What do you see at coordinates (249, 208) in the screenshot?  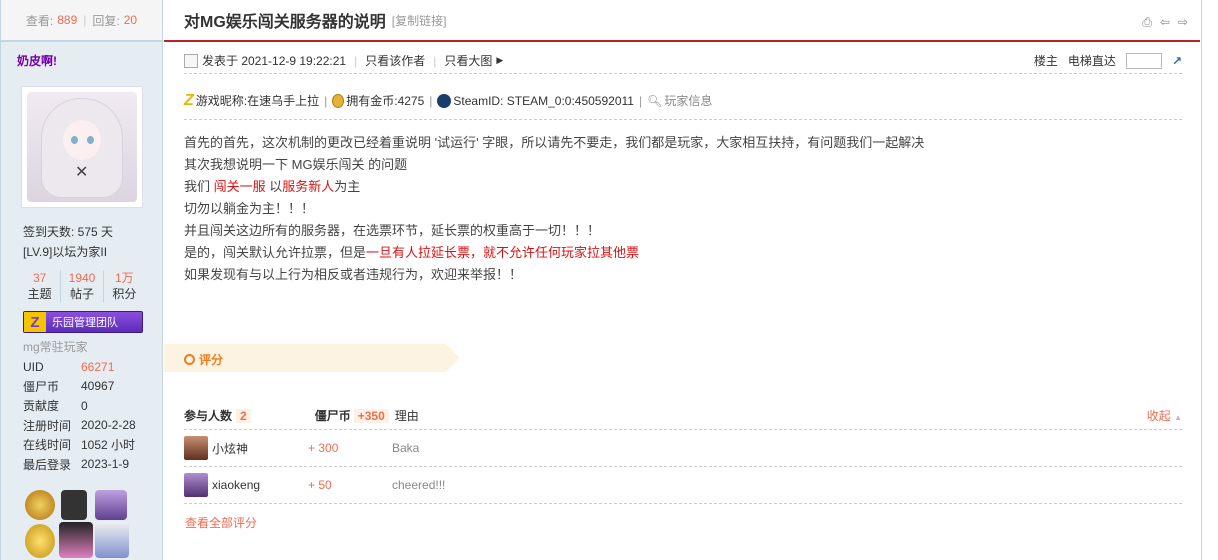 I see `content-line: 切勿以躺金为主！！！` at bounding box center [249, 208].